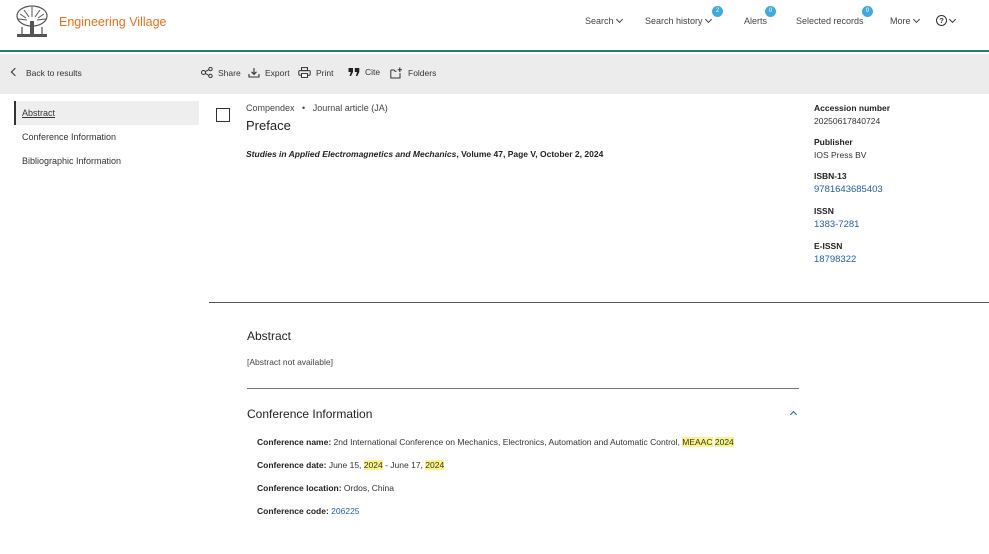 The height and width of the screenshot is (554, 989). Describe the element at coordinates (941, 20) in the screenshot. I see `help-icon: ?` at that location.